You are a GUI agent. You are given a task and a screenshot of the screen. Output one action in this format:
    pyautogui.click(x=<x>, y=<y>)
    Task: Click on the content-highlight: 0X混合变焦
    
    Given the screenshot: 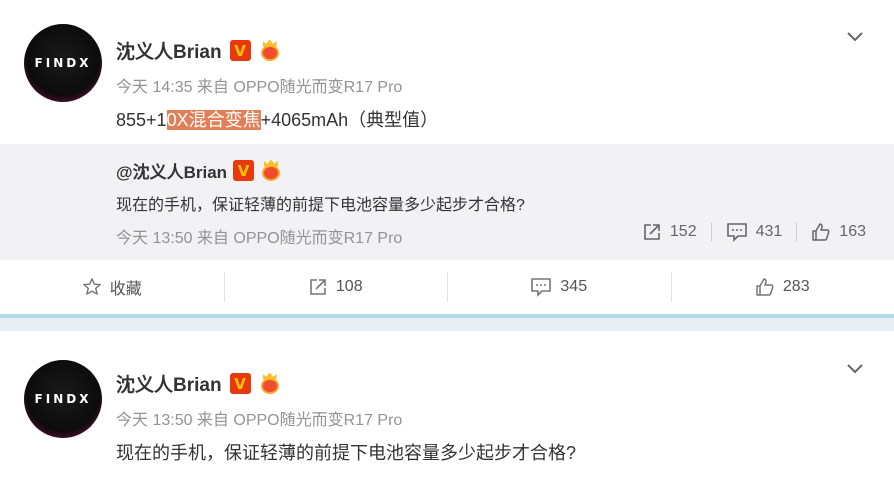 What is the action you would take?
    pyautogui.click(x=213, y=120)
    